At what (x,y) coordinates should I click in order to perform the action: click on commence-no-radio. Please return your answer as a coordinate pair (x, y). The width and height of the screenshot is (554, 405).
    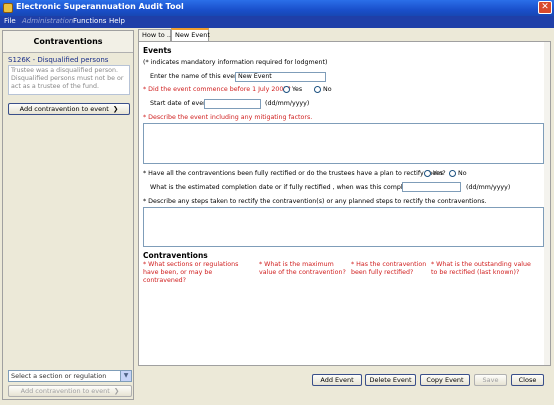
    Looking at the image, I should click on (317, 89).